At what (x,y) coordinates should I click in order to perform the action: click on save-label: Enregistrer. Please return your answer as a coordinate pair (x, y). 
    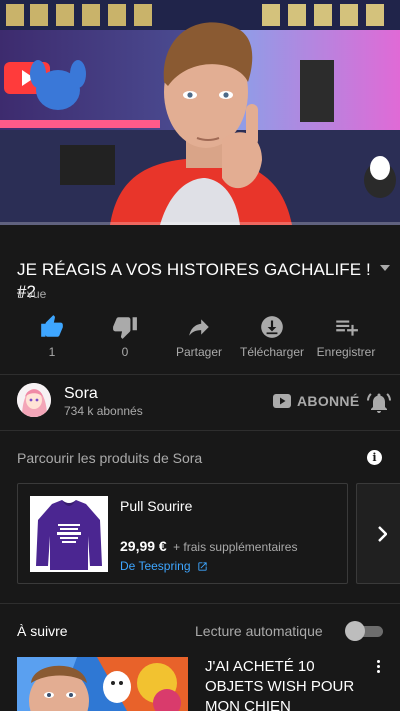
    Looking at the image, I should click on (346, 352).